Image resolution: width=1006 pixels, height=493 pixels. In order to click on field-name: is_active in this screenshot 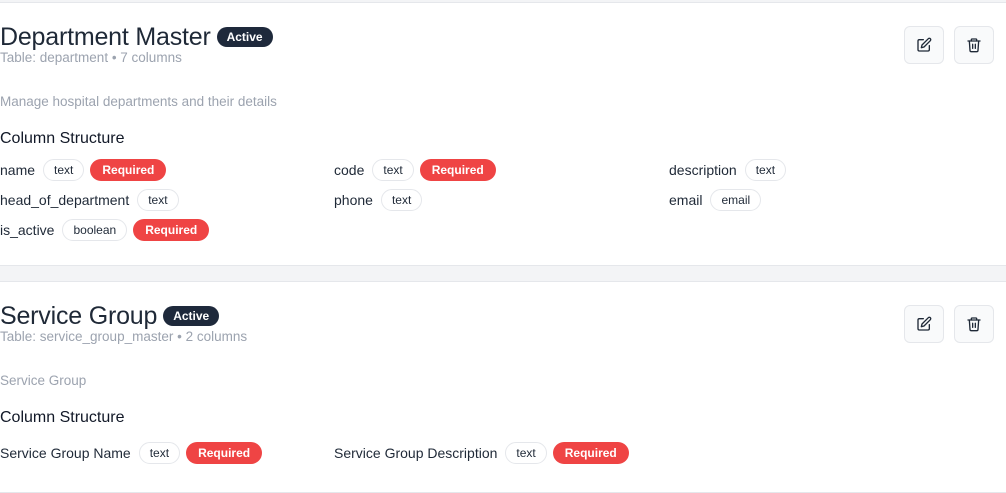, I will do `click(27, 230)`.